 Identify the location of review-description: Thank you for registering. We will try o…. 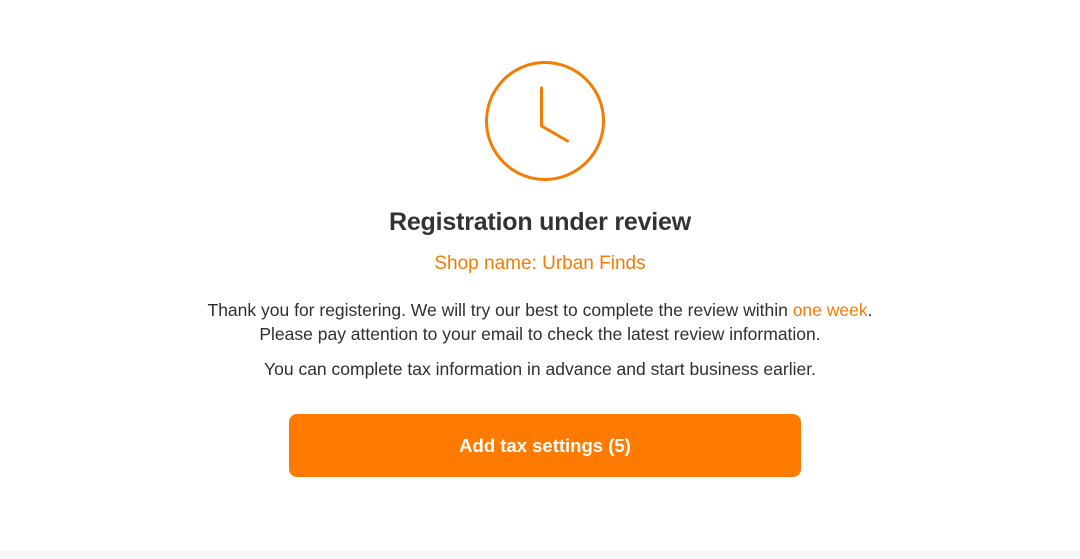
(540, 322).